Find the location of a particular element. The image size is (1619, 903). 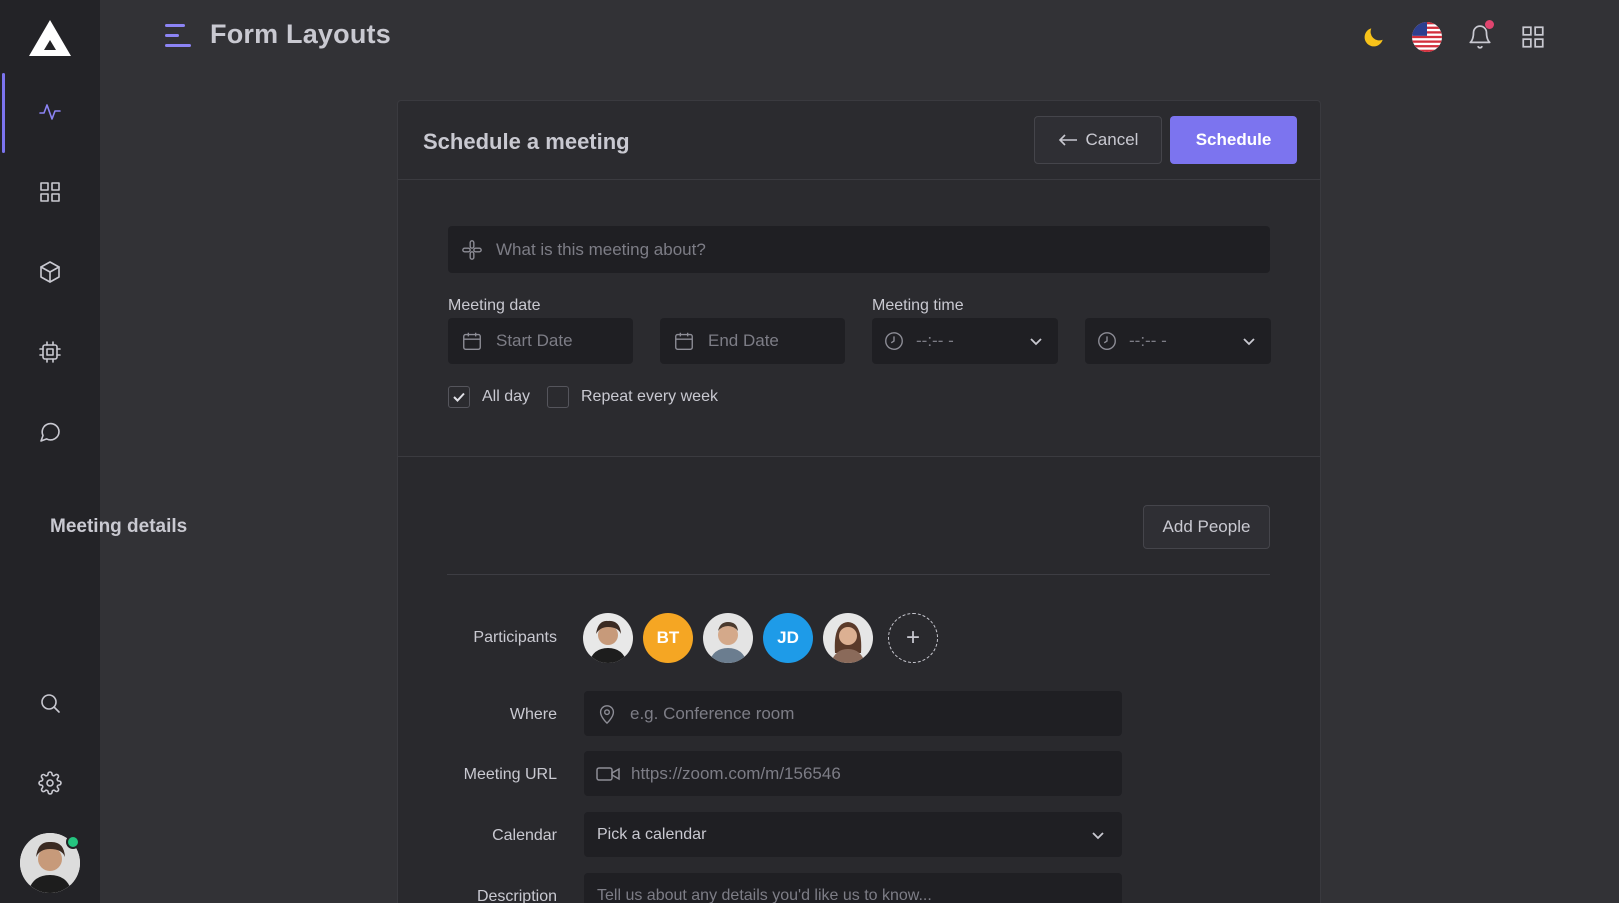

language-selector is located at coordinates (1427, 37).